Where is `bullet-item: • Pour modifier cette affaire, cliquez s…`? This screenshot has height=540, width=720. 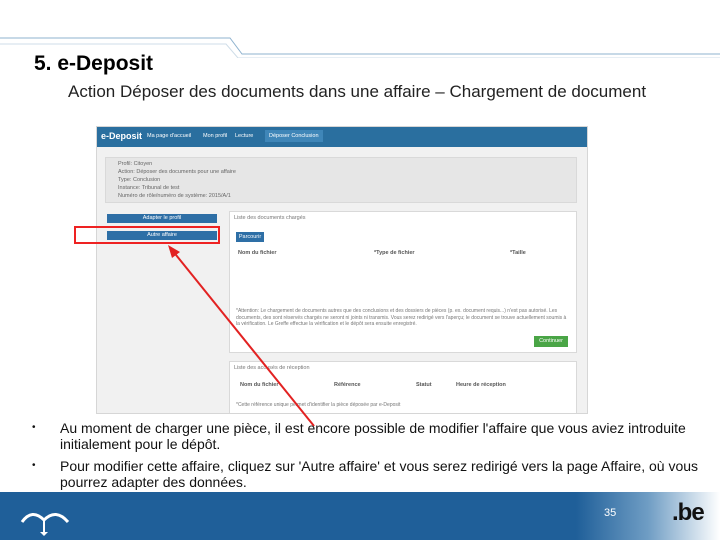
bullet-item: • Pour modifier cette affaire, cliquez s… is located at coordinates (367, 474).